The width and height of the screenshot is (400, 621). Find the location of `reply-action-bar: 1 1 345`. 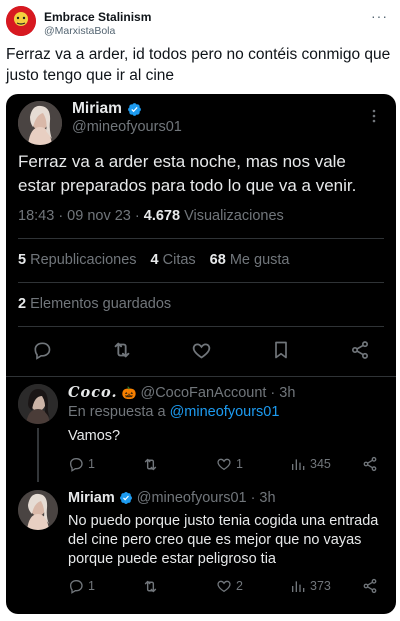

reply-action-bar: 1 1 345 is located at coordinates (223, 466).